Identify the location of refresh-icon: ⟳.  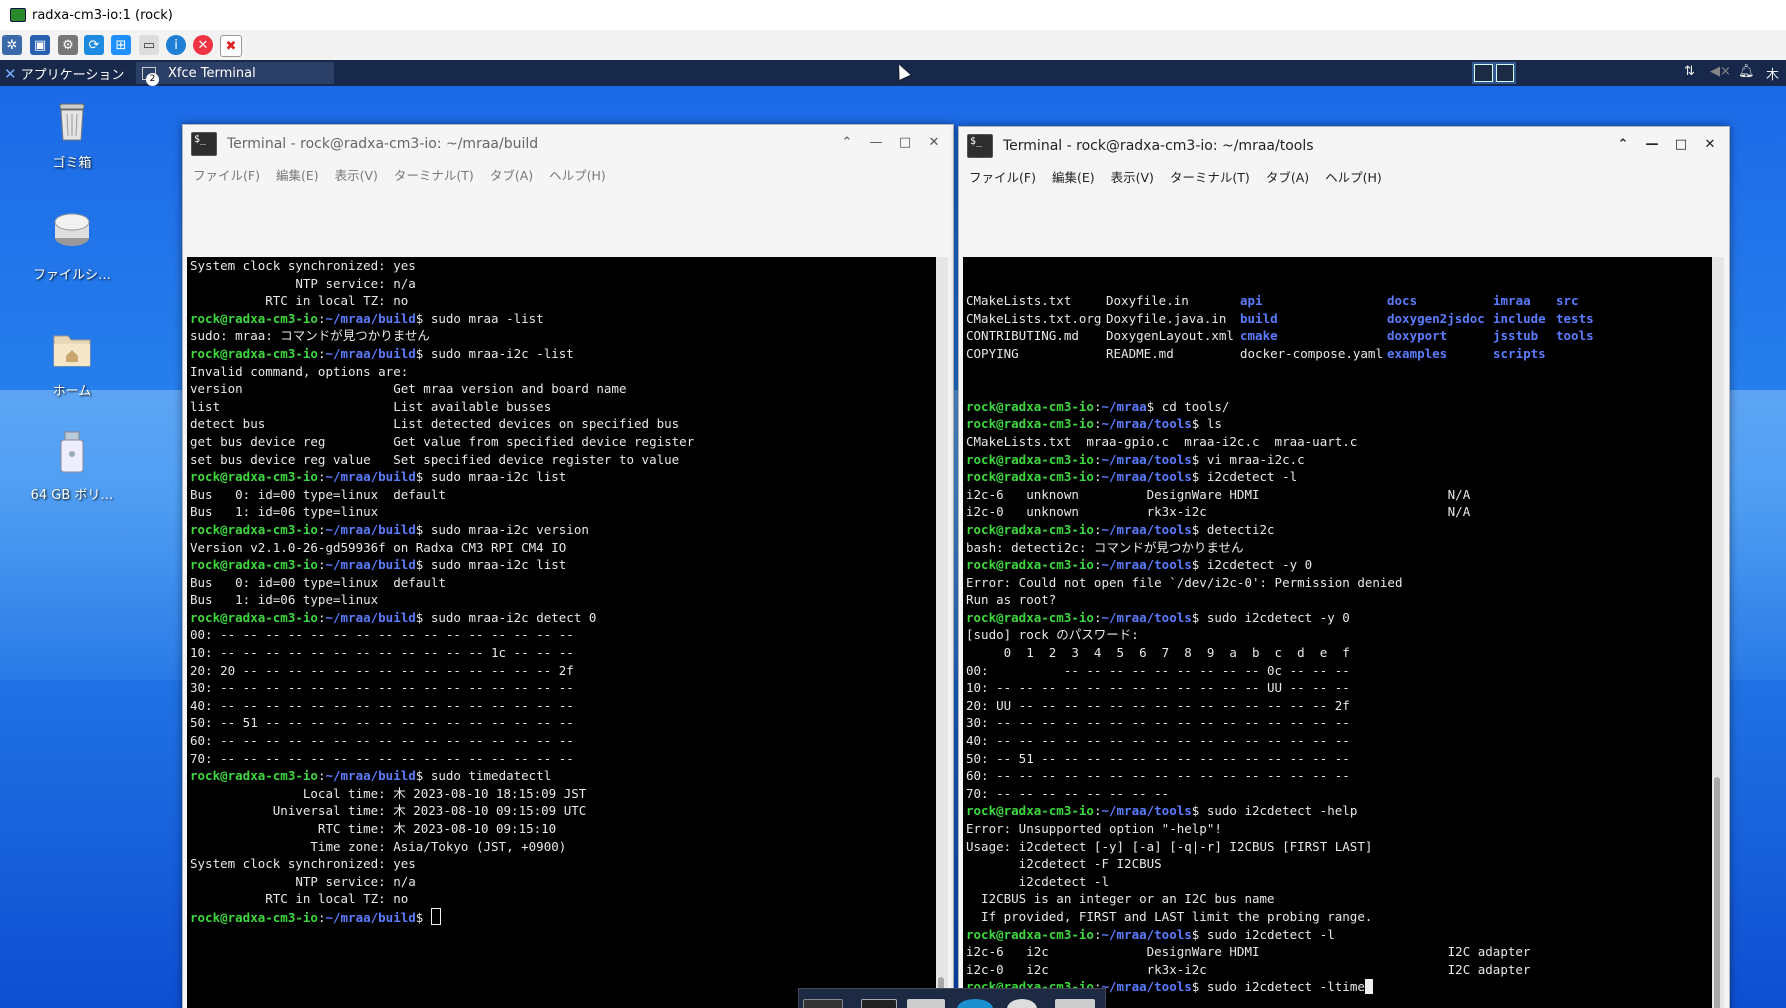
(94, 45).